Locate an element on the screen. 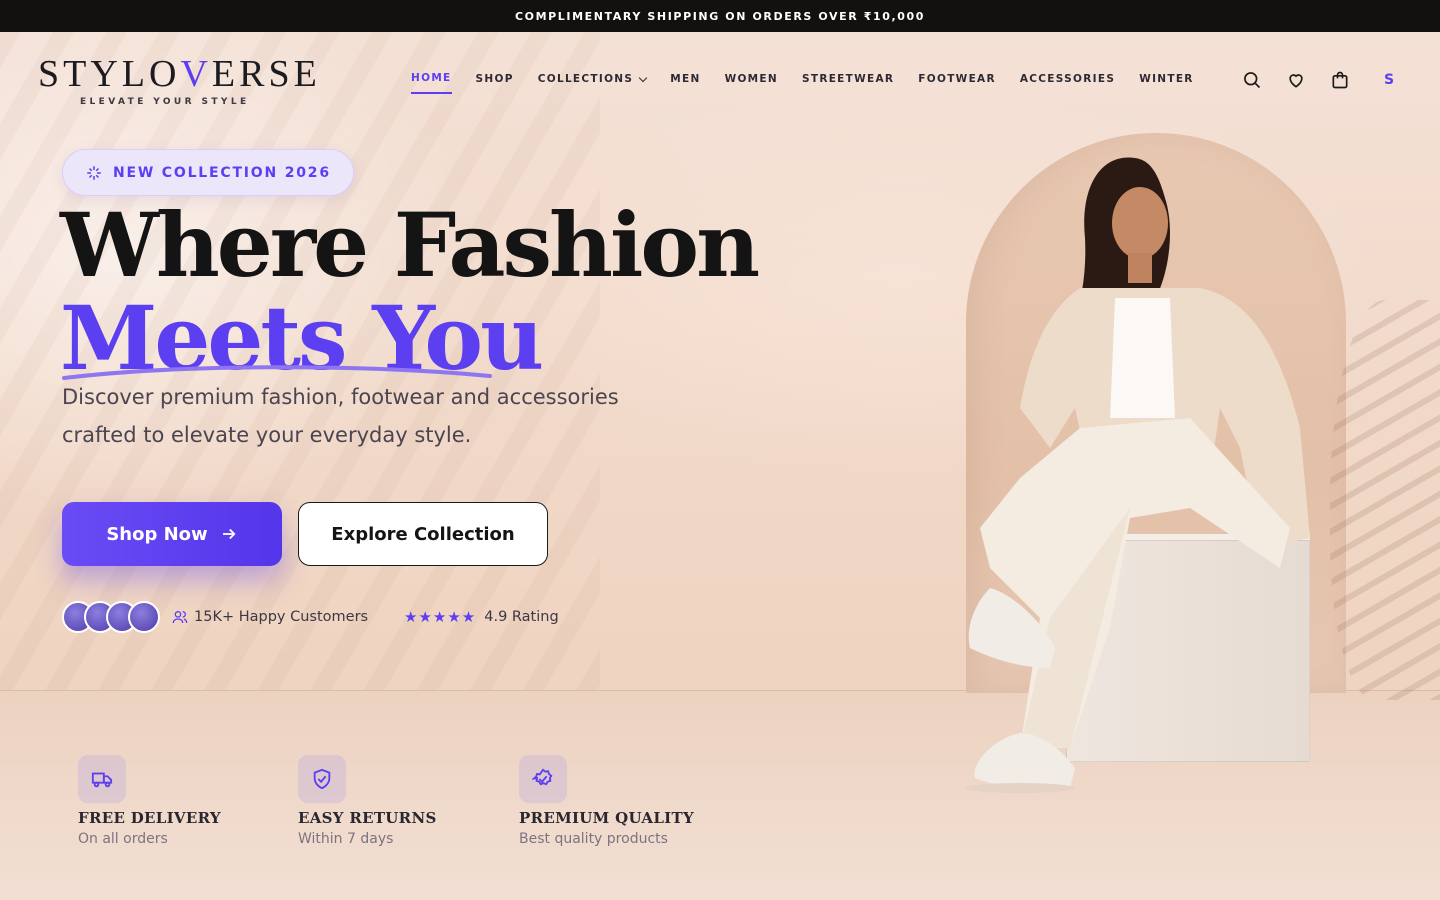 The image size is (1440, 900). rating: ★★★★★ 4.9 Rating is located at coordinates (481, 617).